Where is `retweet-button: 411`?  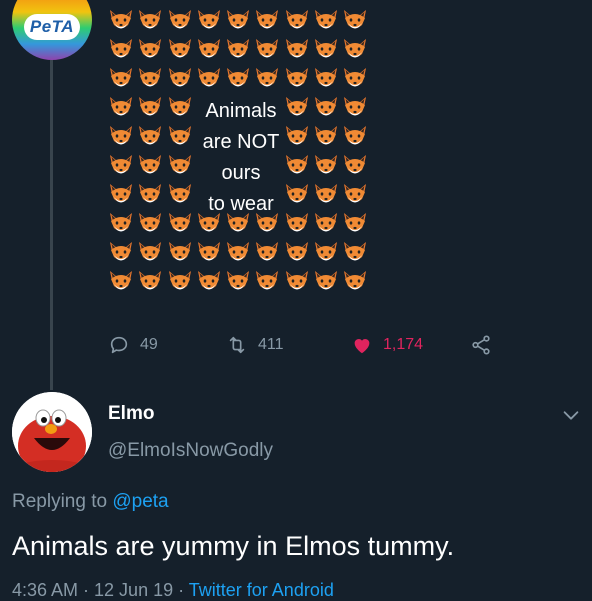 retweet-button: 411 is located at coordinates (255, 345).